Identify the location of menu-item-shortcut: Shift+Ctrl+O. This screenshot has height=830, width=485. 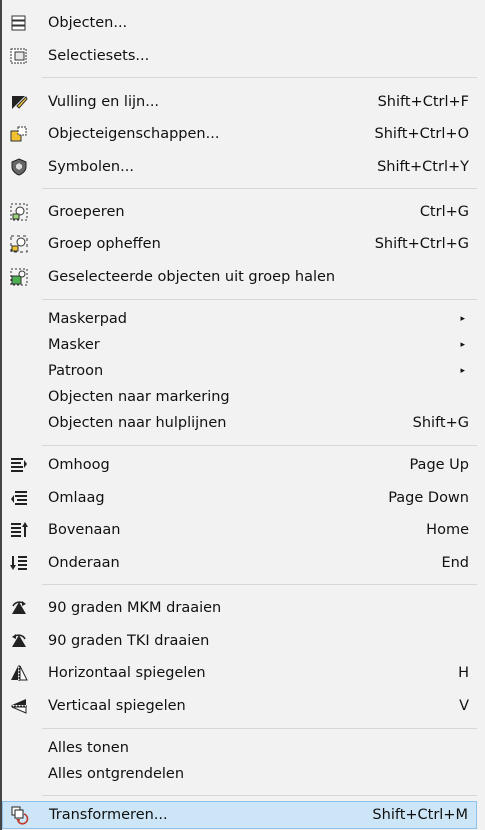
(421, 134).